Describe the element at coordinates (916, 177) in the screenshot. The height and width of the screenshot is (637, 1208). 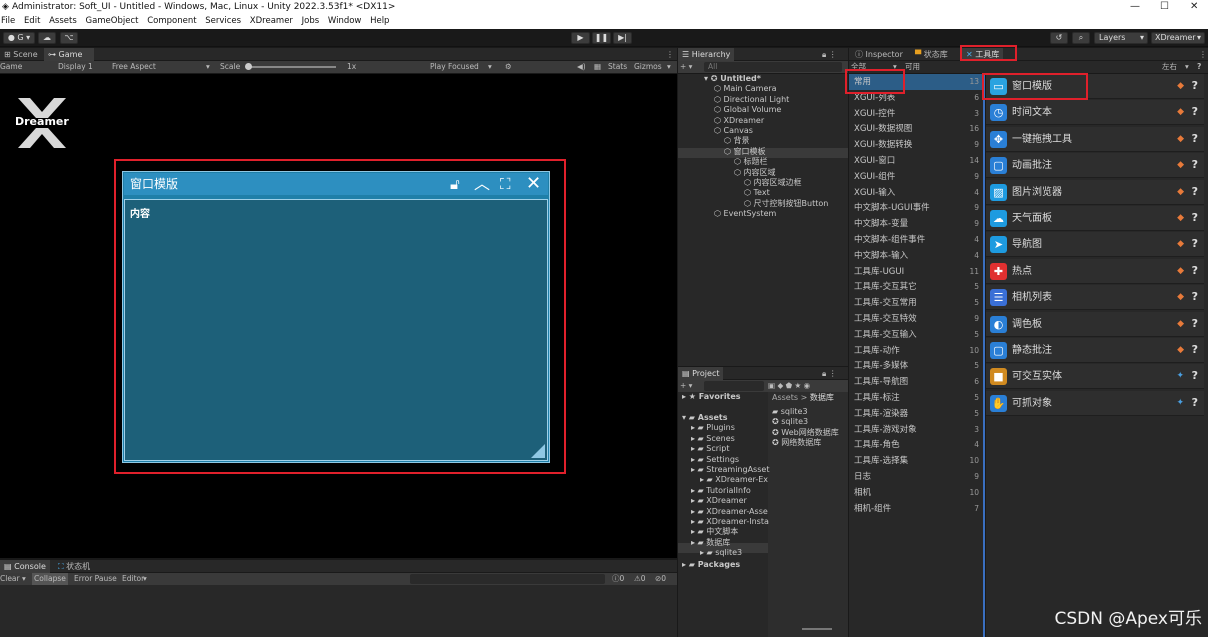
I see `category-item: XGUI-组件 9` at that location.